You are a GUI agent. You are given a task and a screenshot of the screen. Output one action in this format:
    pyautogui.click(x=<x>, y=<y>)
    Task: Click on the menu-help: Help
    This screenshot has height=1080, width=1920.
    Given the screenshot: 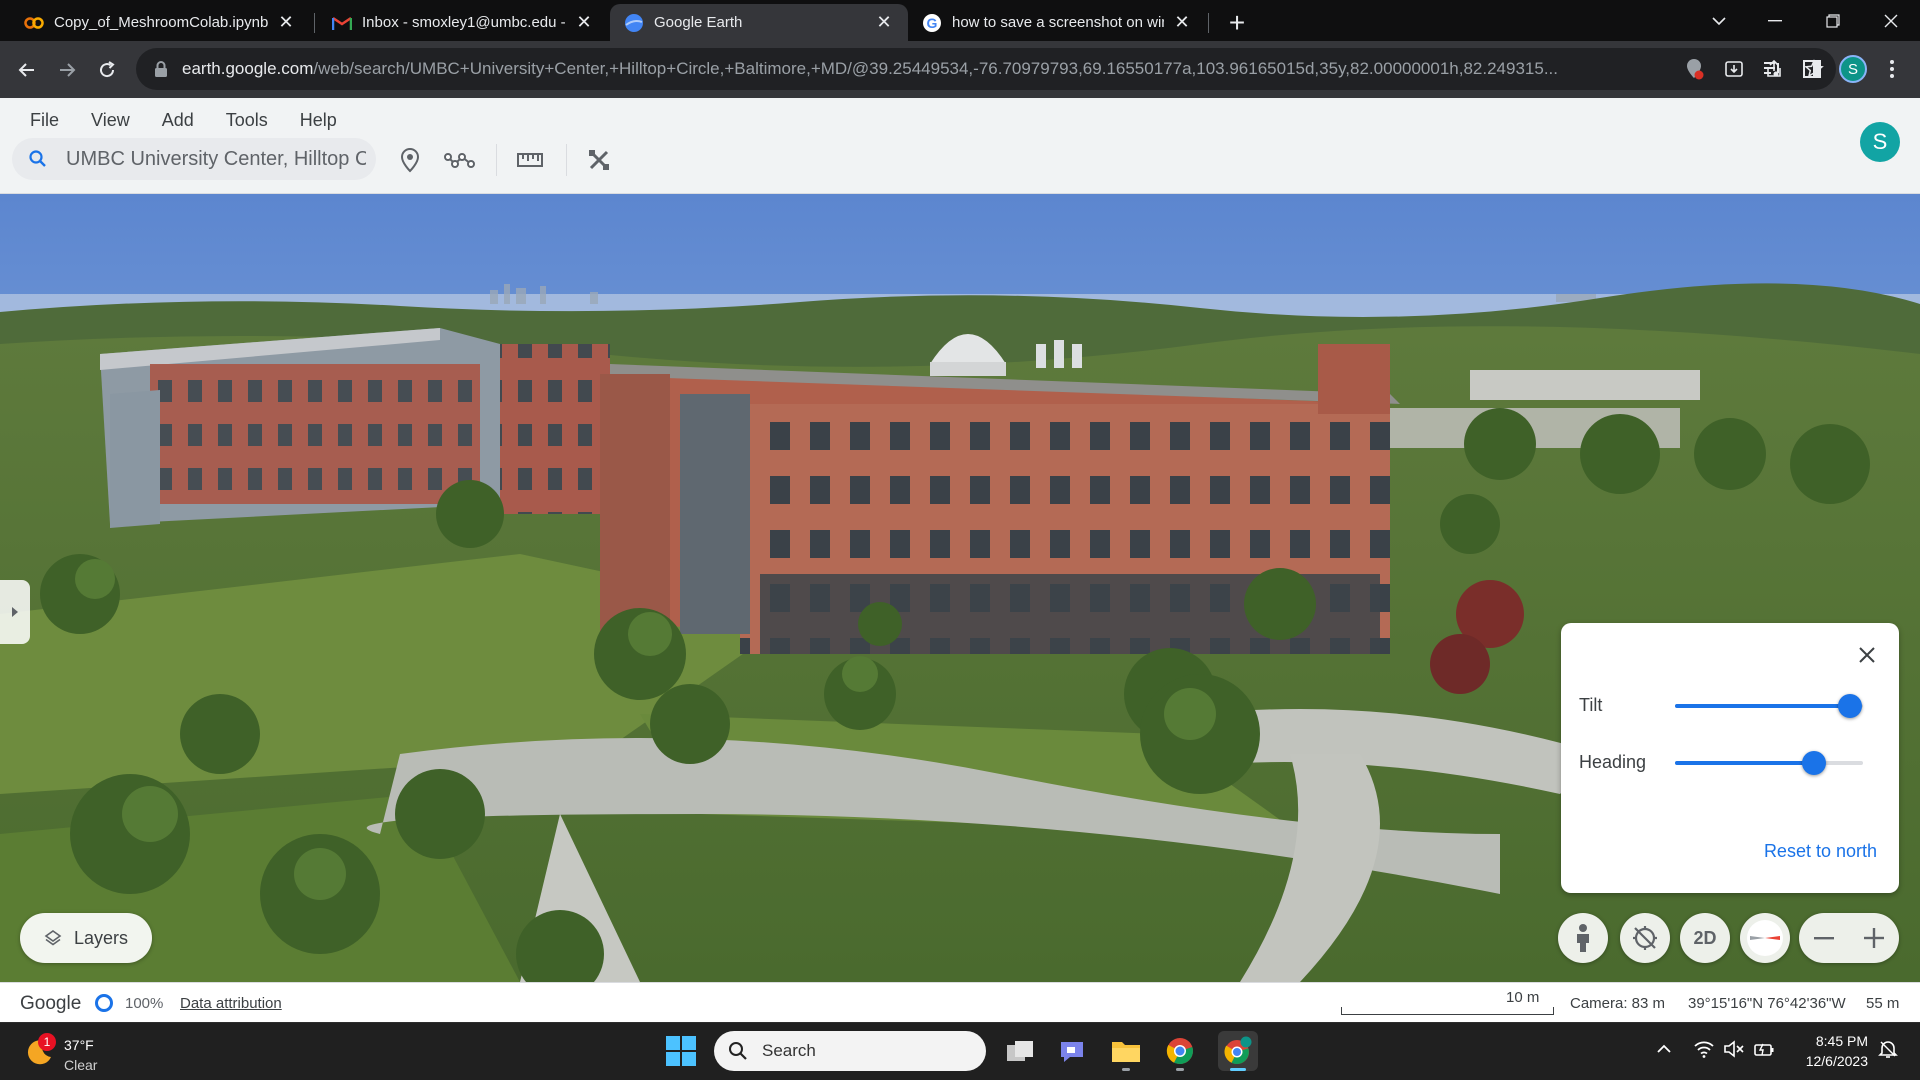 What is the action you would take?
    pyautogui.click(x=318, y=120)
    